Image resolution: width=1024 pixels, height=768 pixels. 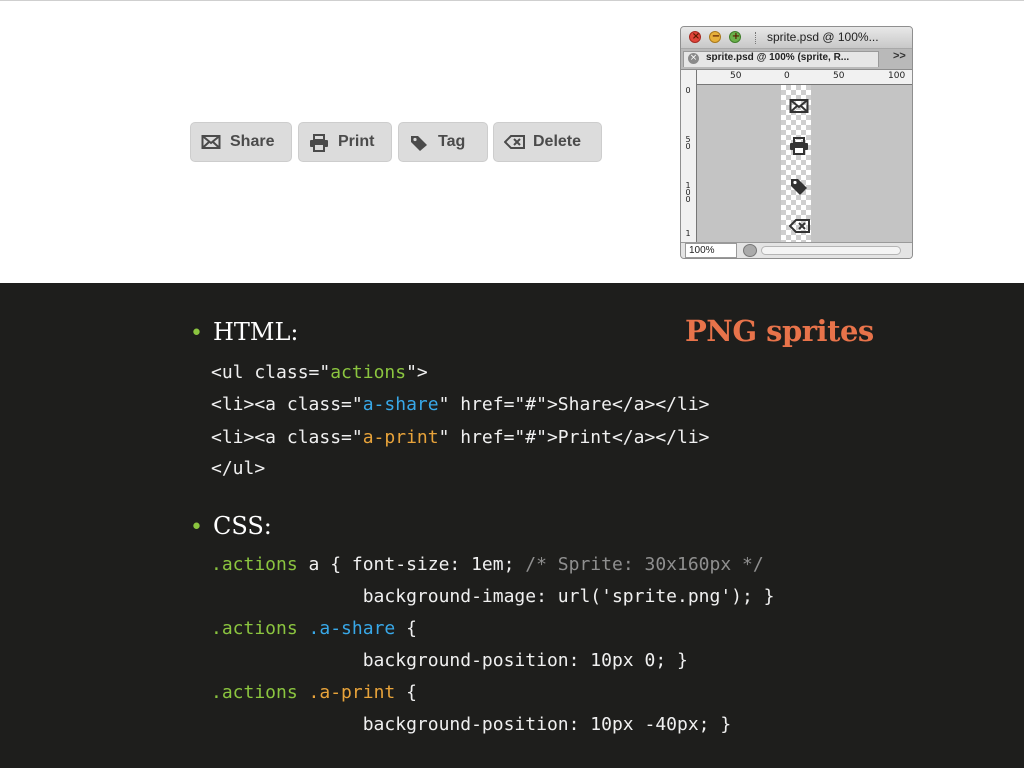 What do you see at coordinates (356, 141) in the screenshot?
I see `print-label: Print` at bounding box center [356, 141].